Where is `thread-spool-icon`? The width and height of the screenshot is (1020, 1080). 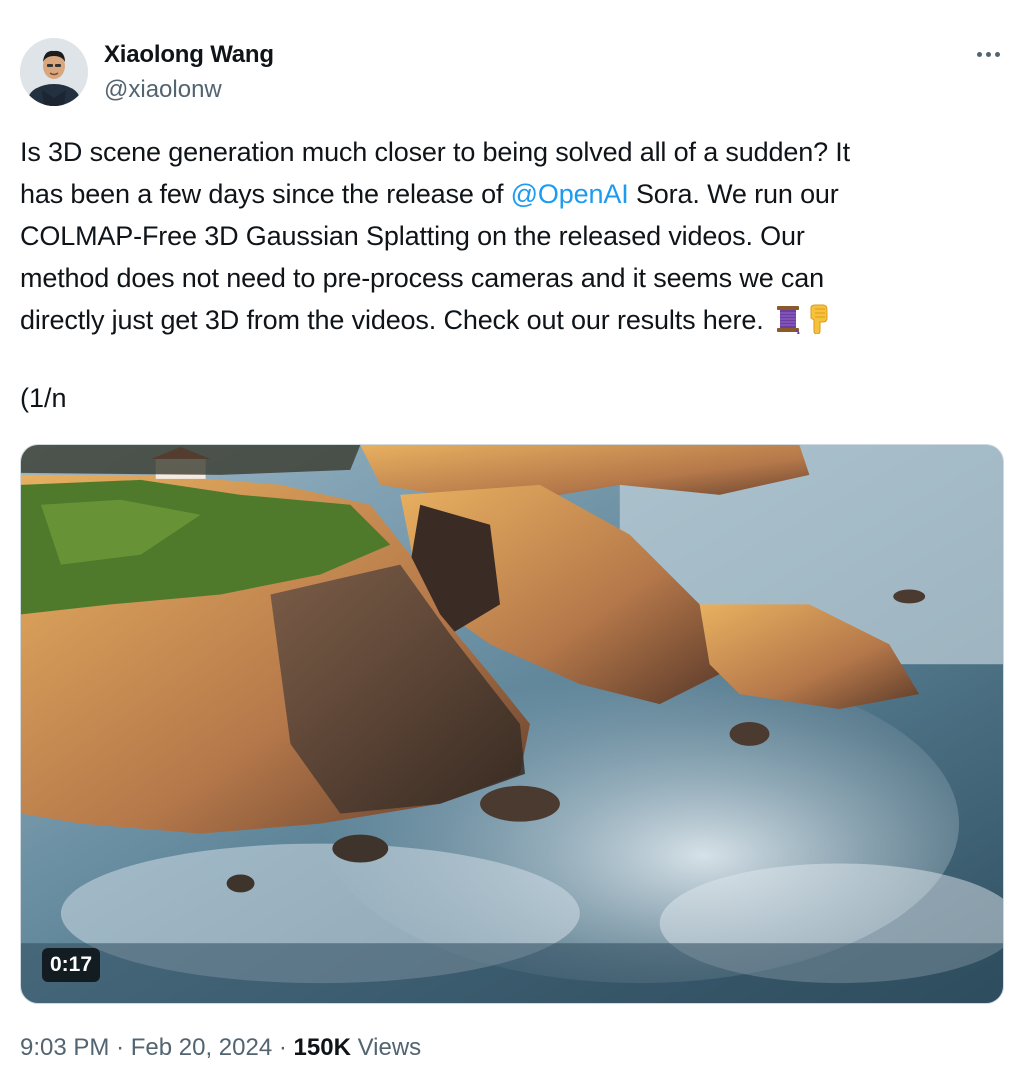 thread-spool-icon is located at coordinates (788, 325).